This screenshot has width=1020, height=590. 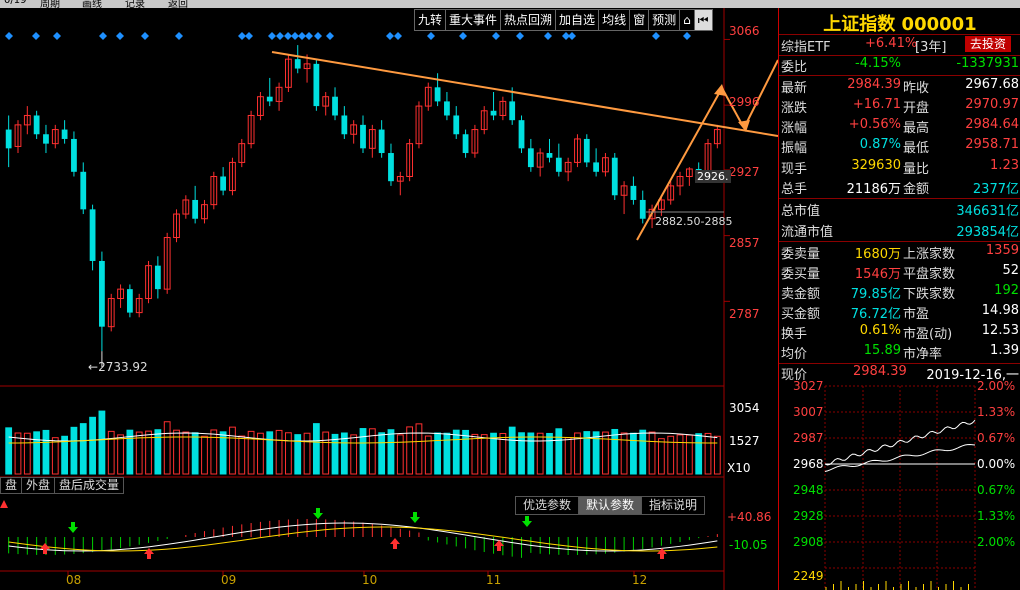 I want to click on toolbar-ma-button: 均线, so click(x=614, y=20).